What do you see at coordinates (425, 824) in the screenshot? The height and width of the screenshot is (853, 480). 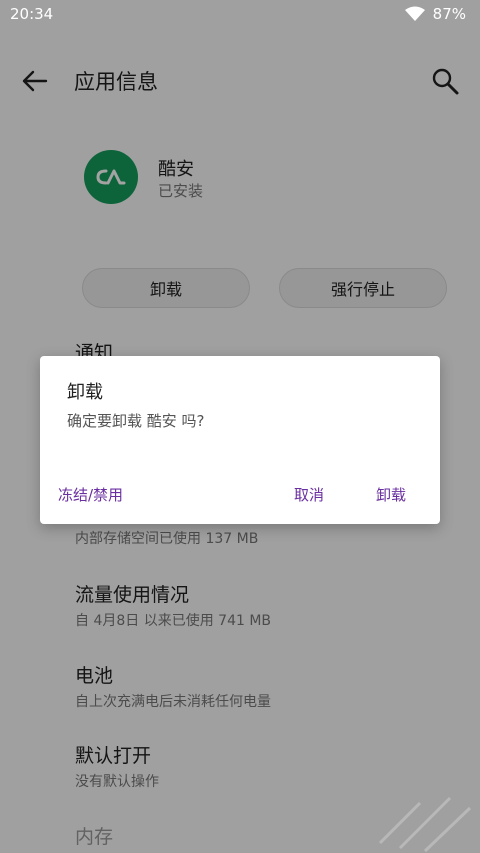 I see `decorative-corner-strokes` at bounding box center [425, 824].